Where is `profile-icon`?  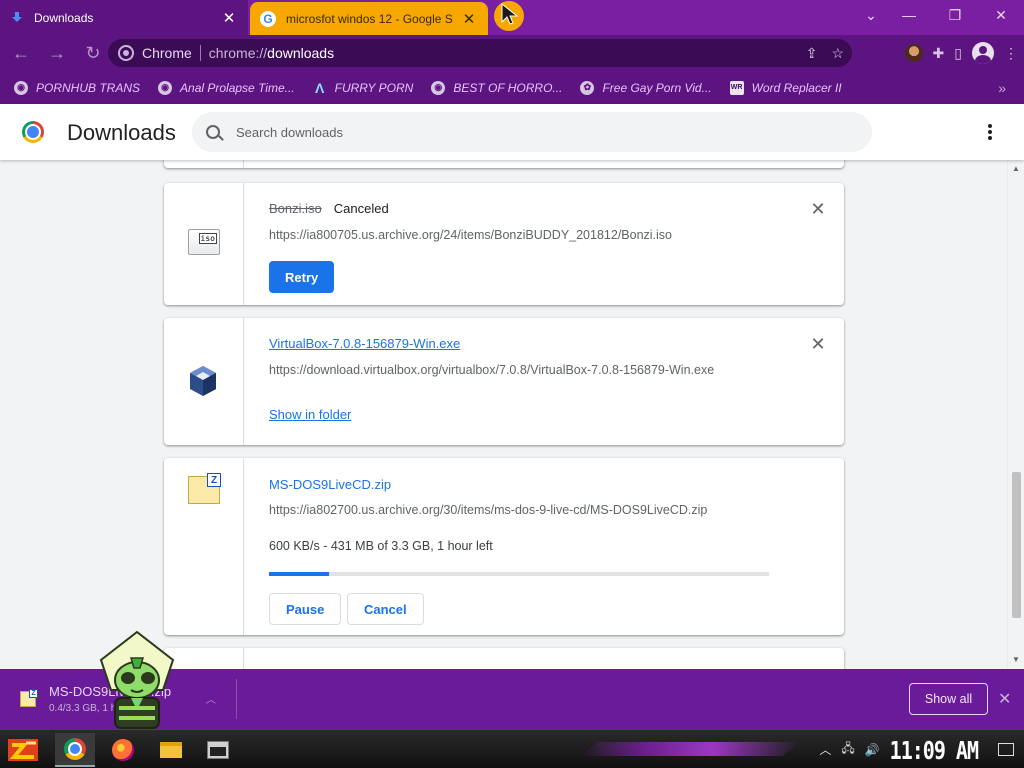
profile-icon is located at coordinates (983, 53).